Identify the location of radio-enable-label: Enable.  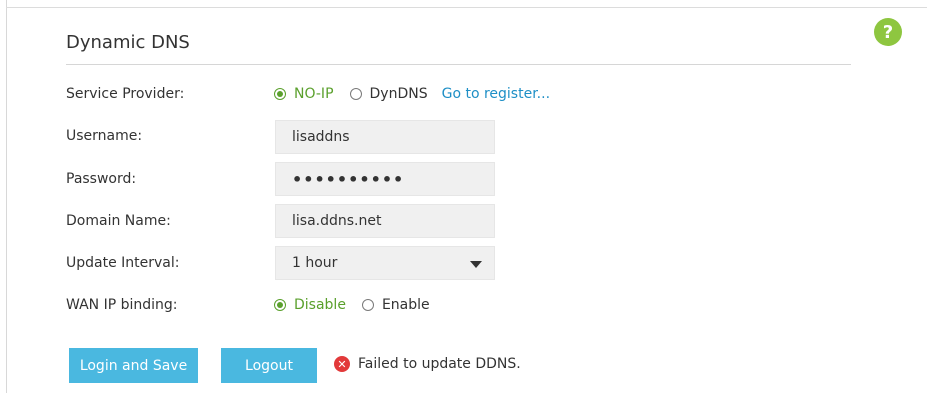
(405, 305).